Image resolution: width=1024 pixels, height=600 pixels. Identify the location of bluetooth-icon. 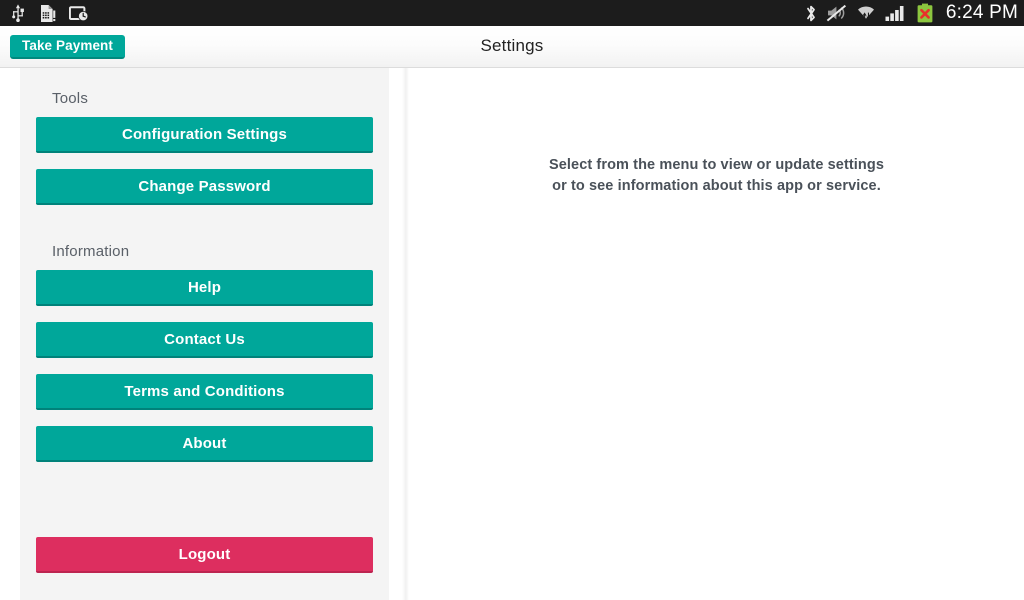
(810, 13).